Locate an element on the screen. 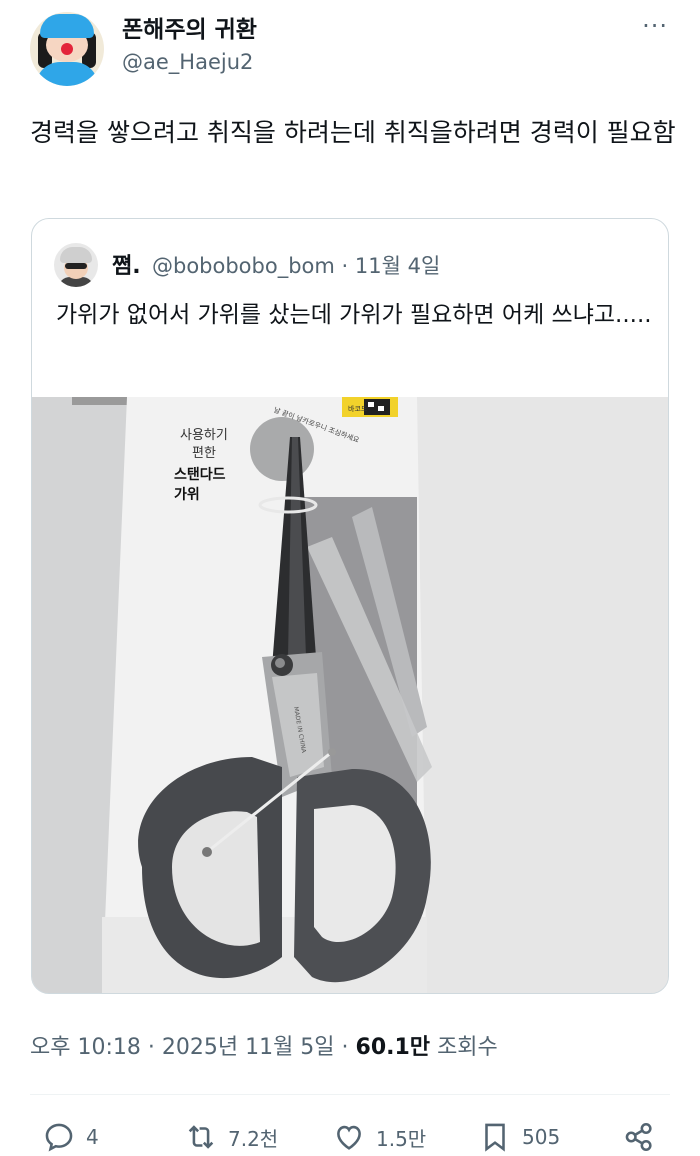  package-text-4: 가위 is located at coordinates (187, 495).